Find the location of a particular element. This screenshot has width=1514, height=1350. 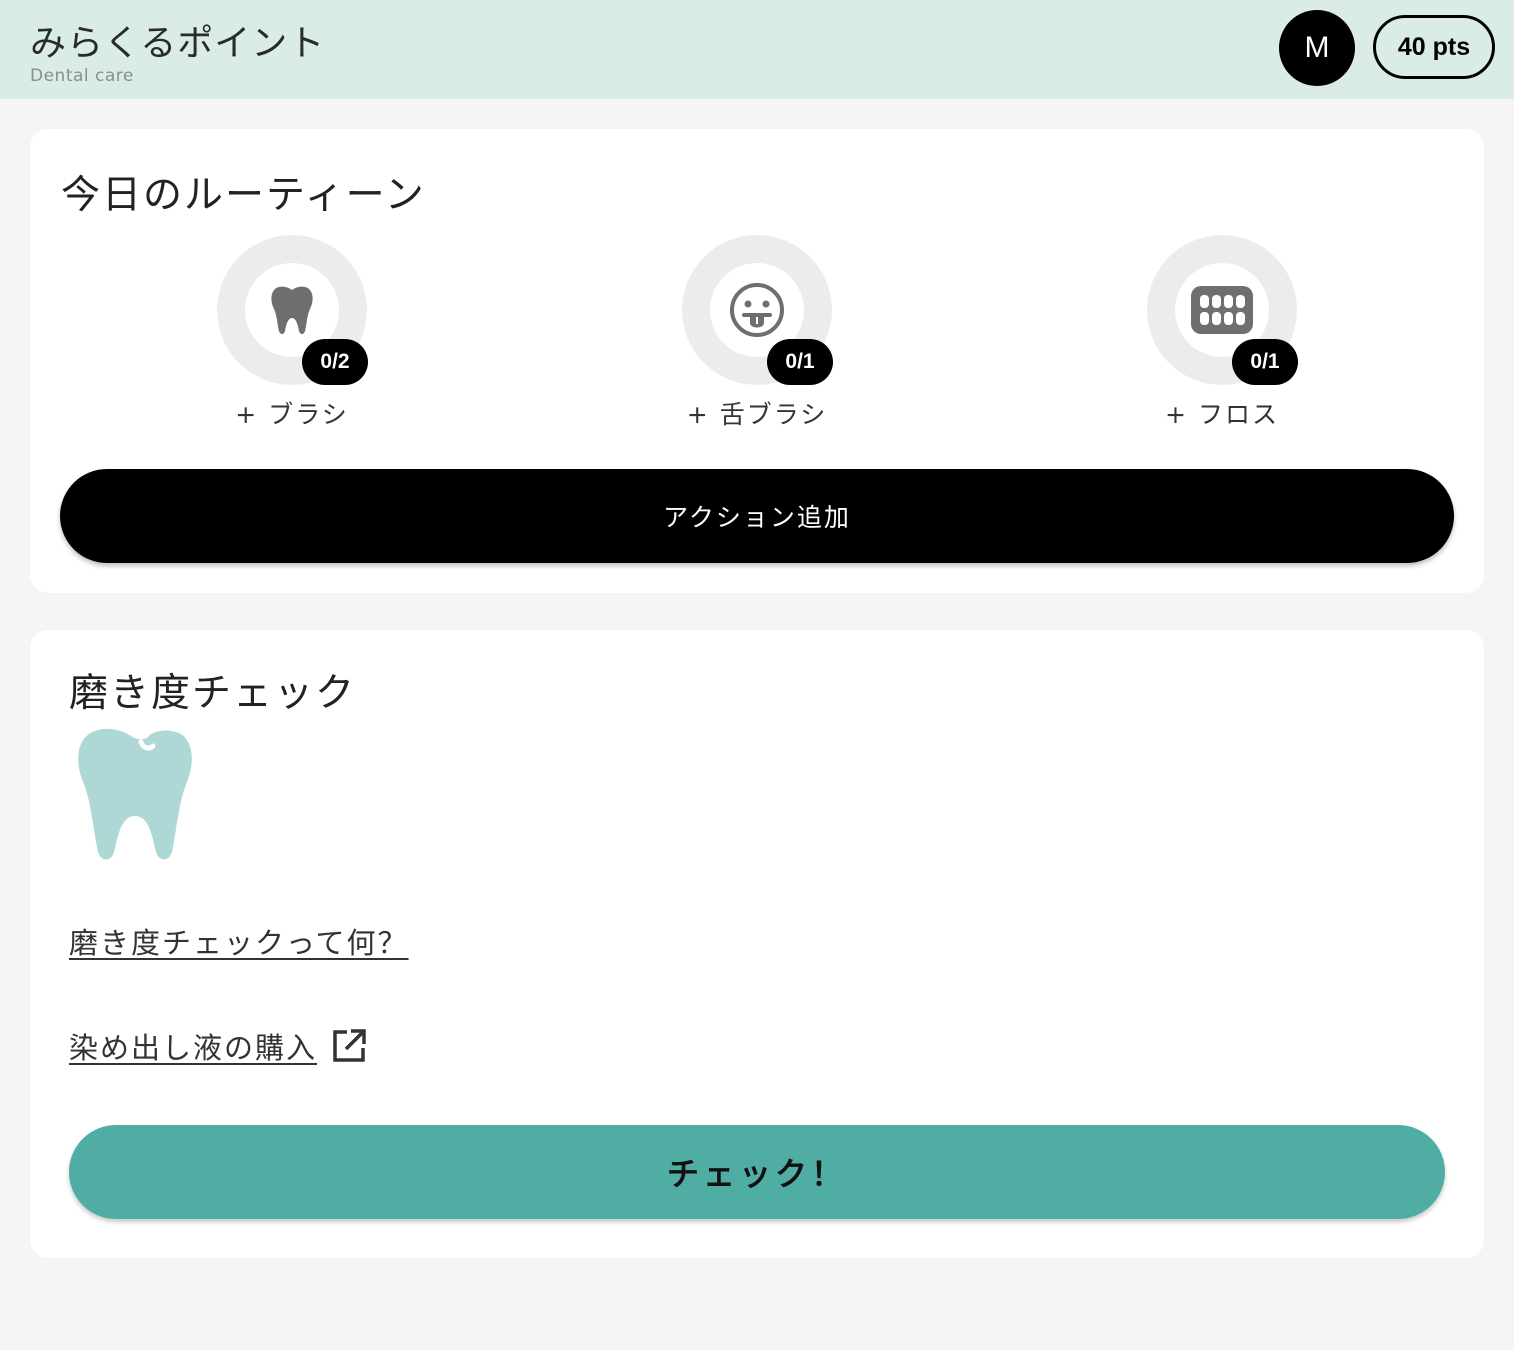

action-label: + フロス is located at coordinates (1222, 414).